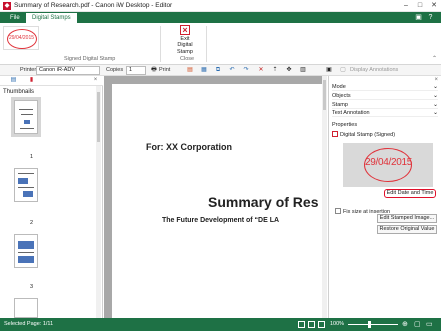 The width and height of the screenshot is (441, 331). What do you see at coordinates (385, 113) in the screenshot?
I see `accordion-text-annotation: Text Annotation ⌄` at bounding box center [385, 113].